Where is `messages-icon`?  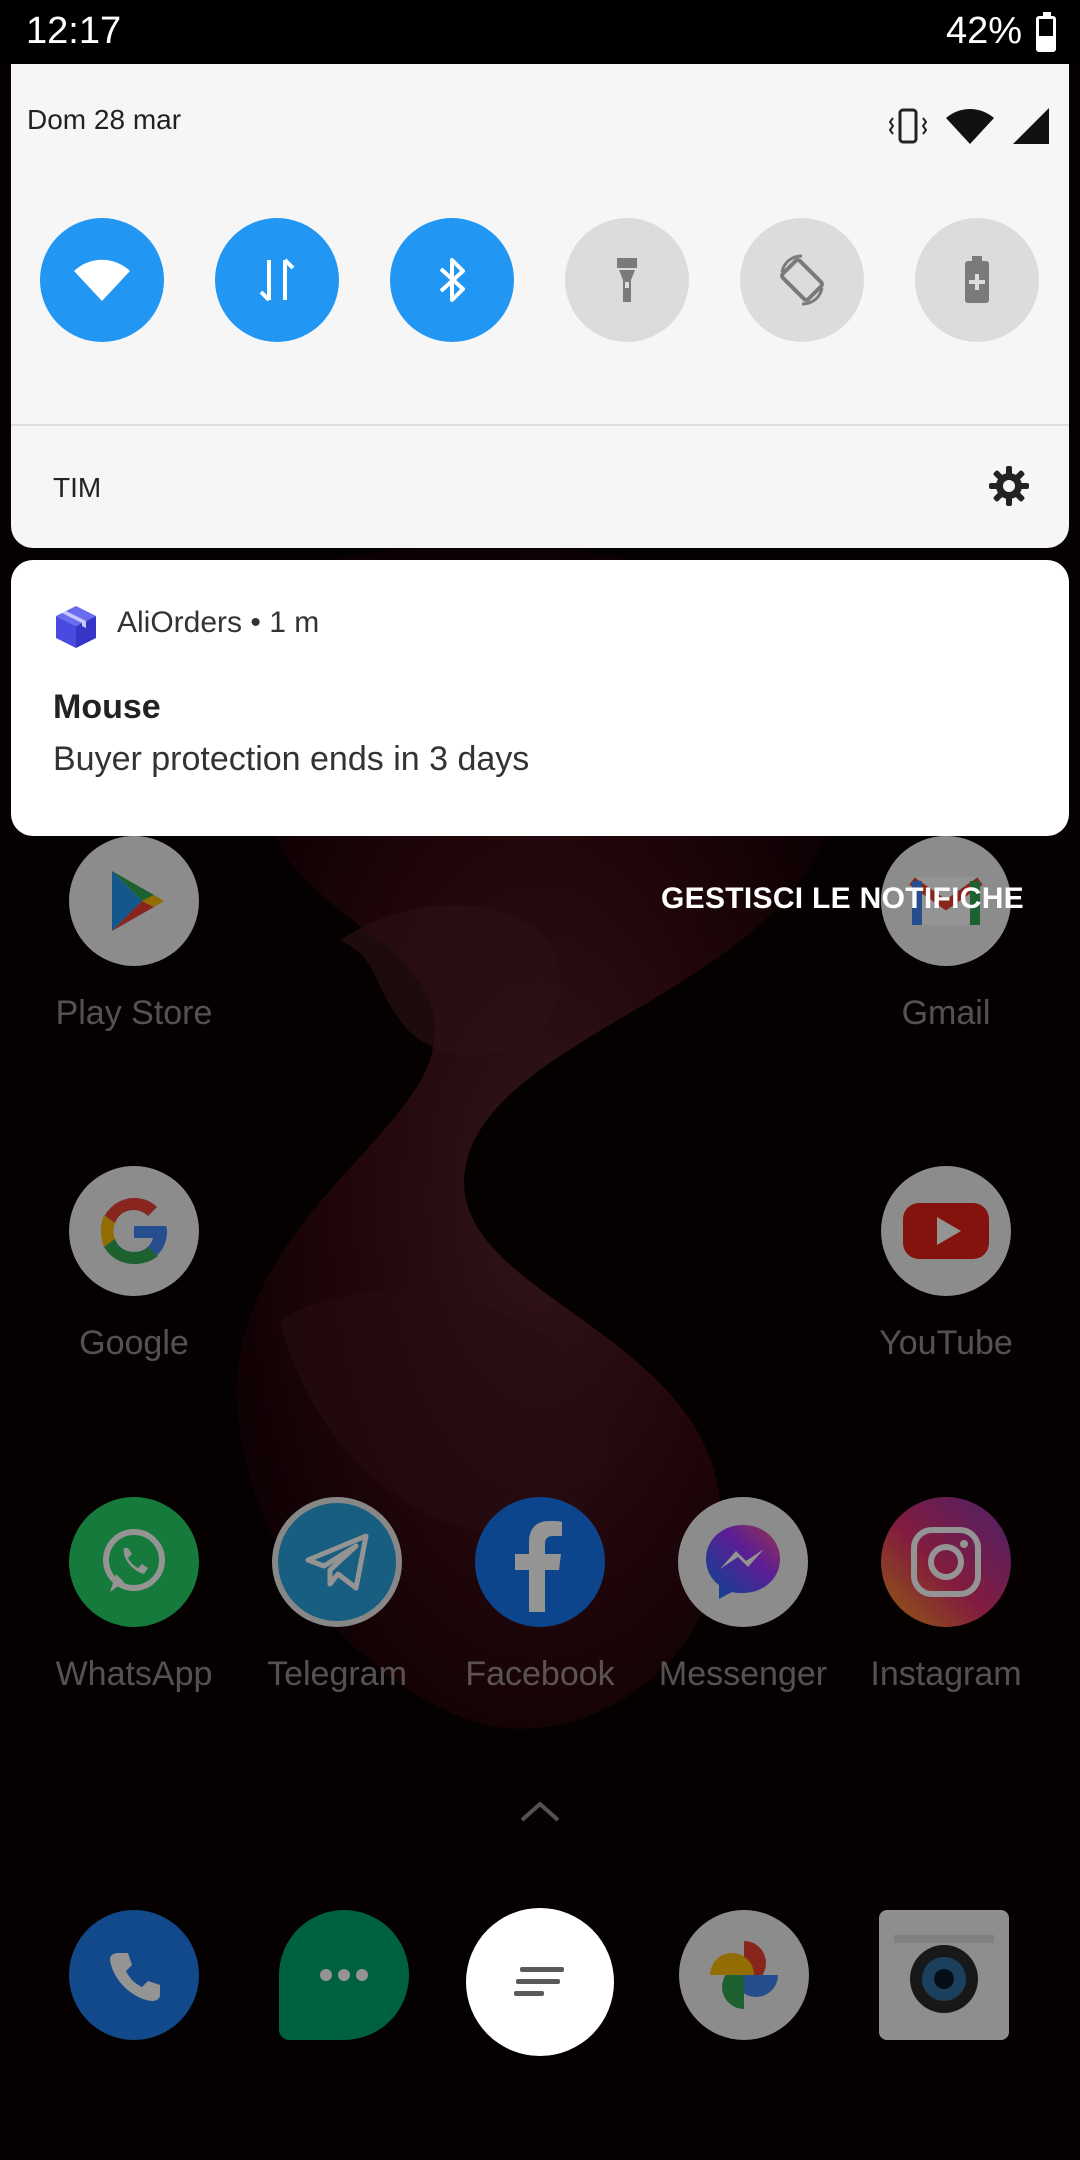
messages-icon is located at coordinates (344, 1975).